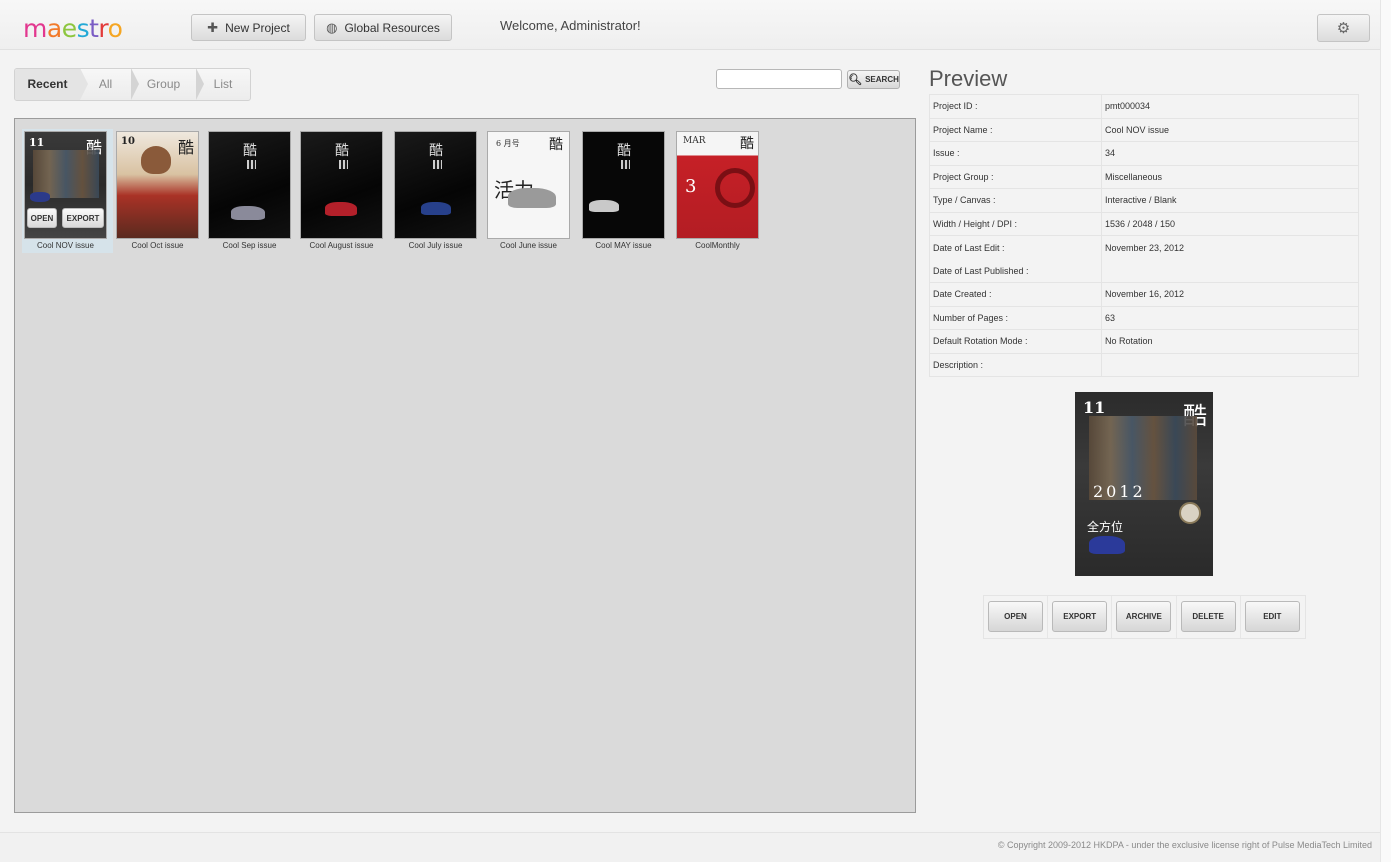  What do you see at coordinates (332, 27) in the screenshot?
I see `globe-icon: ◍` at bounding box center [332, 27].